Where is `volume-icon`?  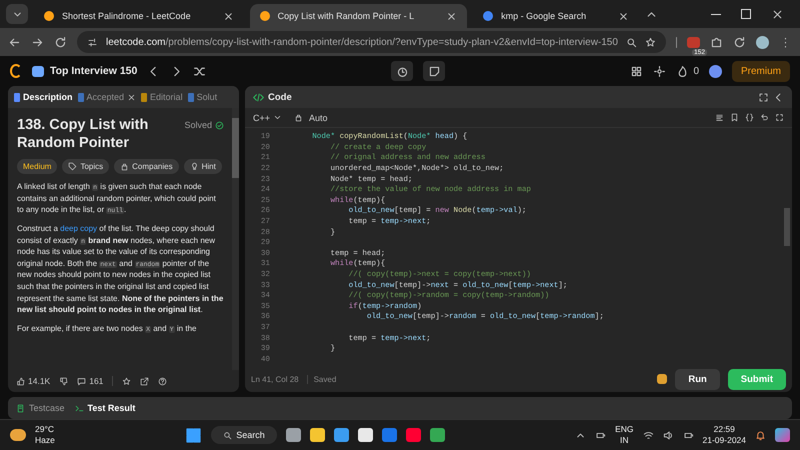 volume-icon is located at coordinates (668, 435).